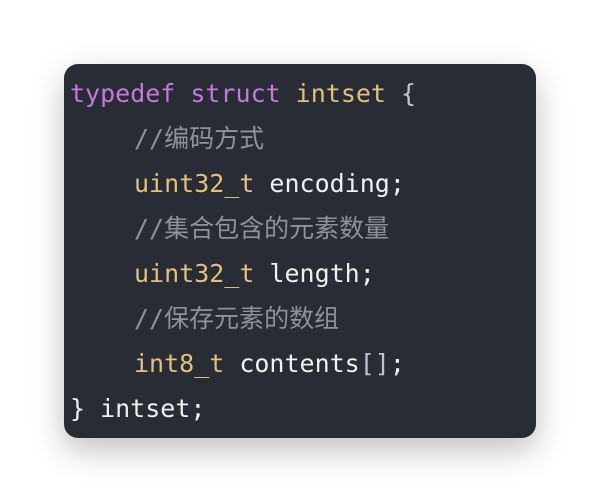  Describe the element at coordinates (194, 183) in the screenshot. I see `field-type-encoding: uint32_t` at that location.